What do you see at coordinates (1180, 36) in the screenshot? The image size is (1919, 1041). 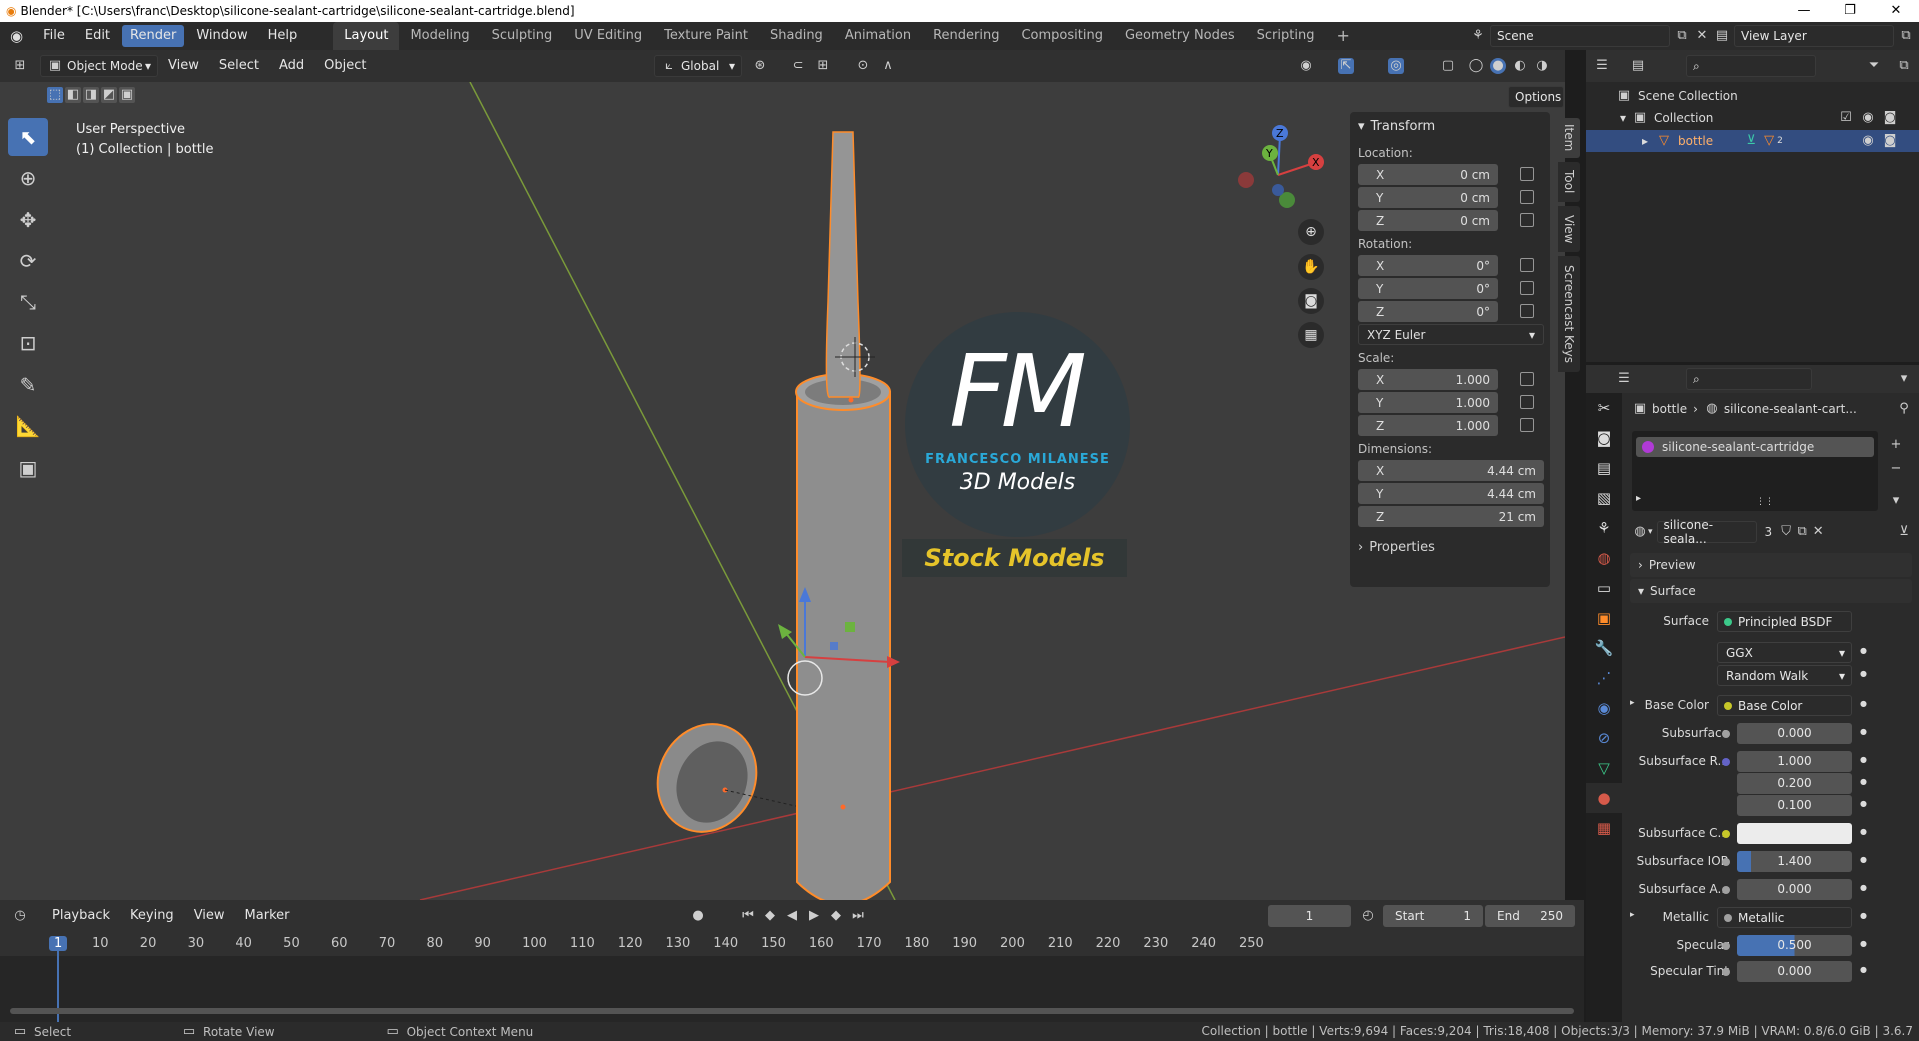 I see `tab-geometry-nodes: Geometry Nodes` at bounding box center [1180, 36].